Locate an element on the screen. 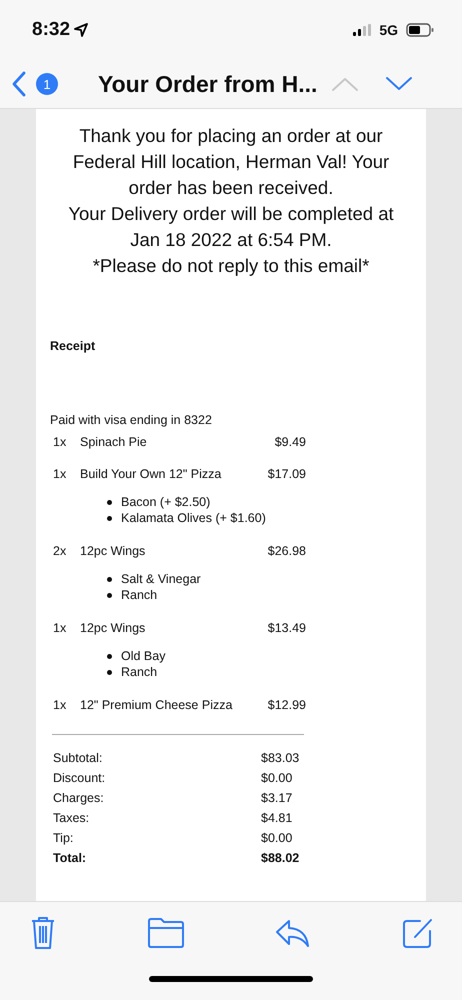 The height and width of the screenshot is (1000, 462). item-option: Bacon (+ $2.50) is located at coordinates (165, 502).